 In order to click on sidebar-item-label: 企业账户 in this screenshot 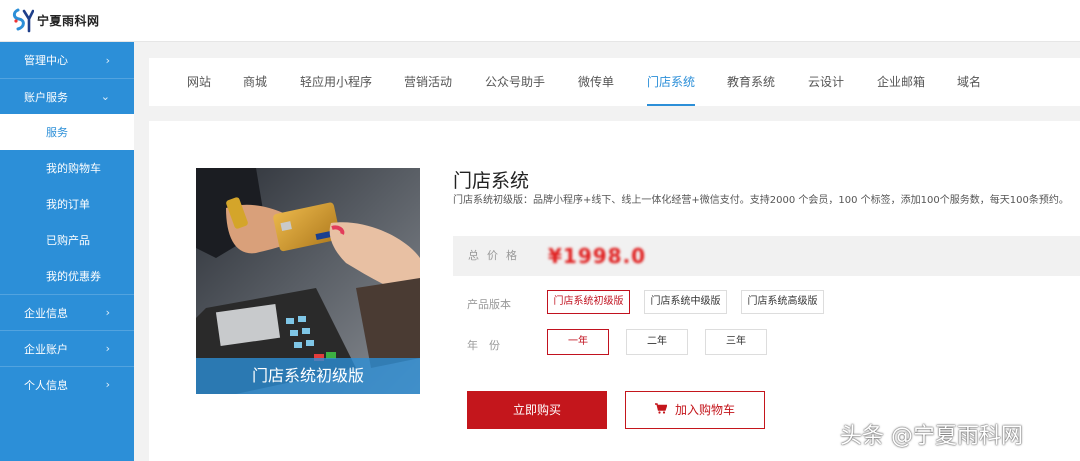, I will do `click(46, 349)`.